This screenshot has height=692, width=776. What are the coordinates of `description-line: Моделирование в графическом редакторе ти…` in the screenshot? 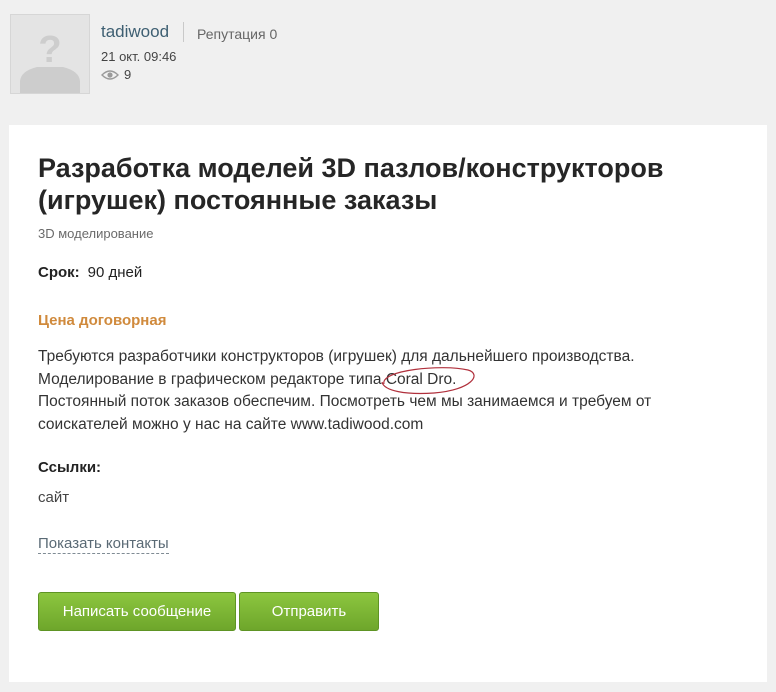 It's located at (388, 380).